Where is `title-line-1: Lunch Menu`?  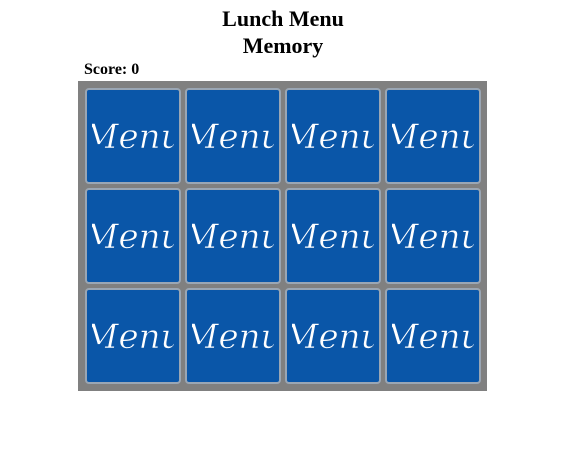
title-line-1: Lunch Menu is located at coordinates (283, 18).